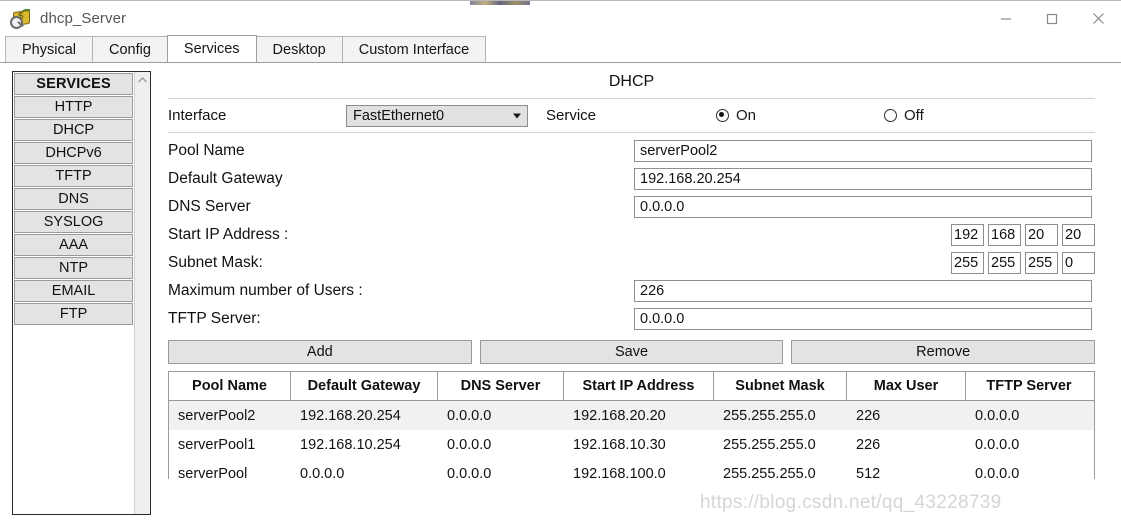 Image resolution: width=1121 pixels, height=522 pixels. Describe the element at coordinates (74, 199) in the screenshot. I see `sidebar-item-dns: DNS` at that location.